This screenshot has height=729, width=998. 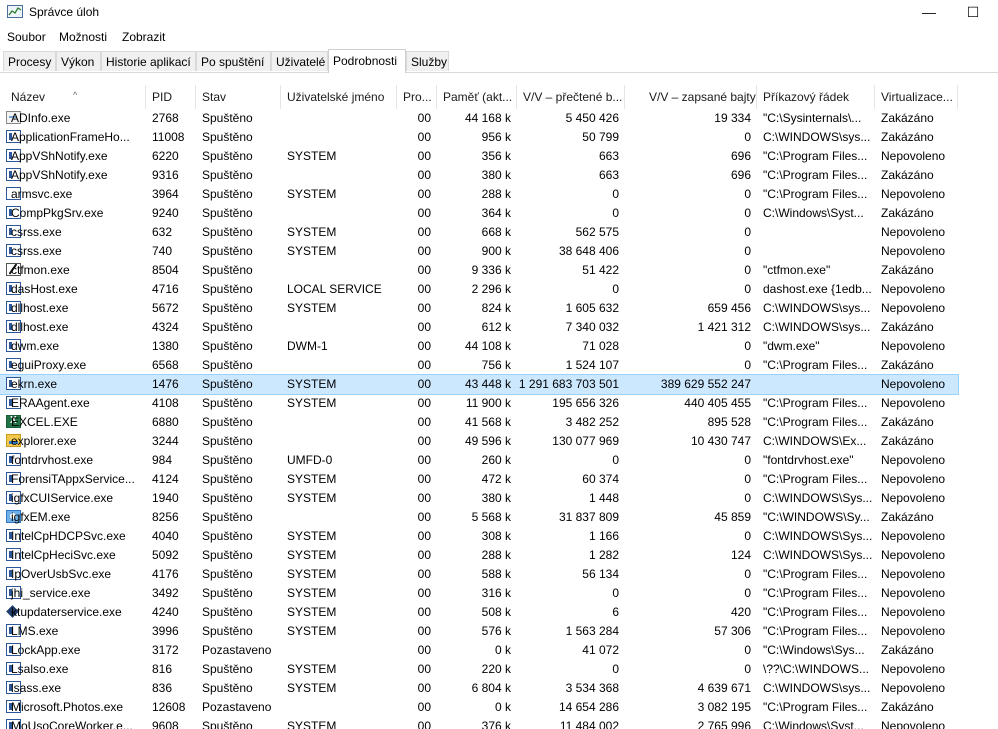 I want to click on cell-mem: 44 168 k, so click(x=487, y=118).